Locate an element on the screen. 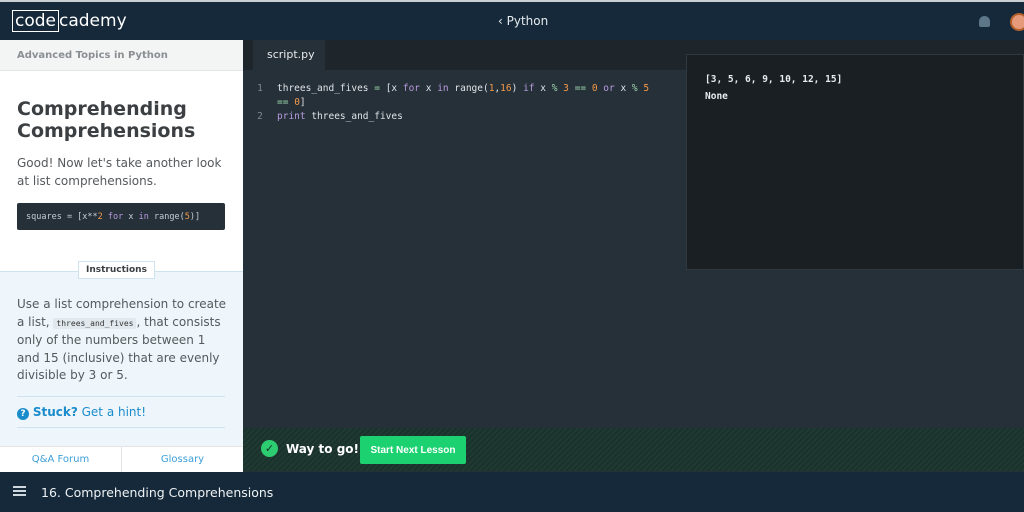 The width and height of the screenshot is (1024, 512). instructions-tab: Instructions is located at coordinates (116, 270).